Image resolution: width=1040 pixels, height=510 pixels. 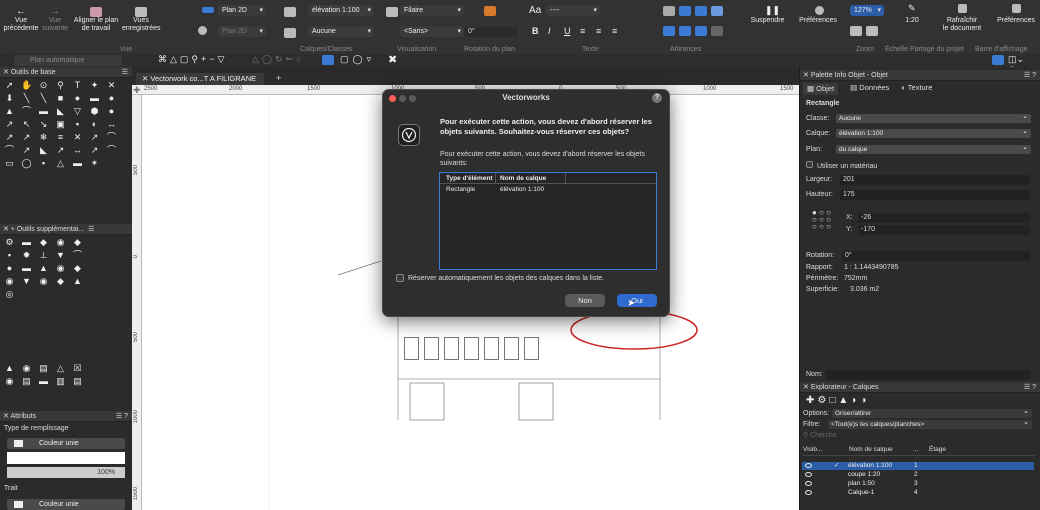 What do you see at coordinates (772, 10) in the screenshot?
I see `pause-icon: ❚❚` at bounding box center [772, 10].